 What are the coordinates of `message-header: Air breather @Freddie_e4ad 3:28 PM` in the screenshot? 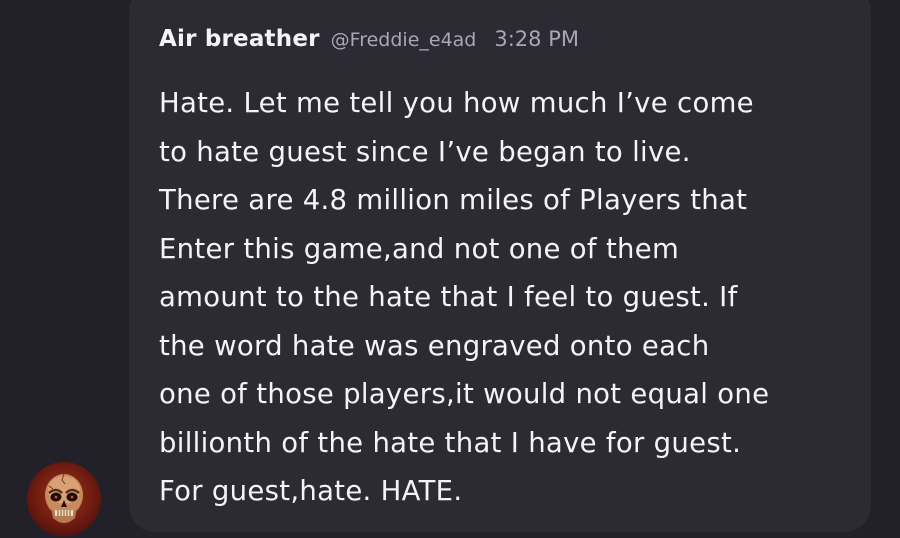 It's located at (369, 44).